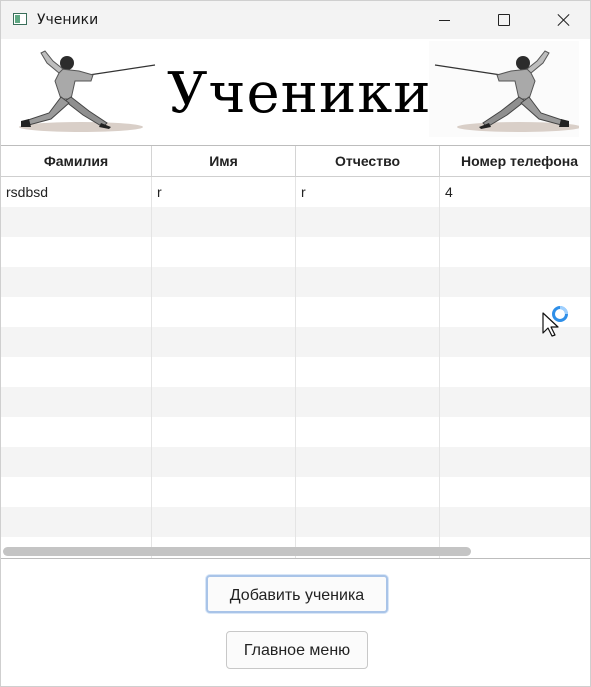 Image resolution: width=591 pixels, height=687 pixels. I want to click on maximize-icon, so click(504, 20).